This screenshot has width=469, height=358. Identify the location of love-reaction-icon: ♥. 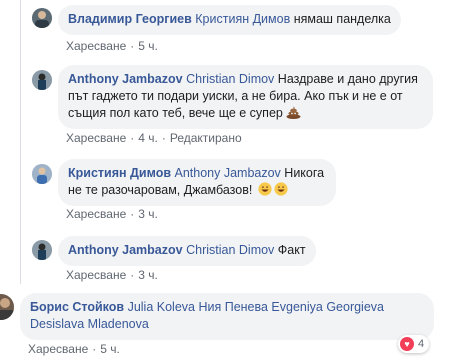
(407, 344).